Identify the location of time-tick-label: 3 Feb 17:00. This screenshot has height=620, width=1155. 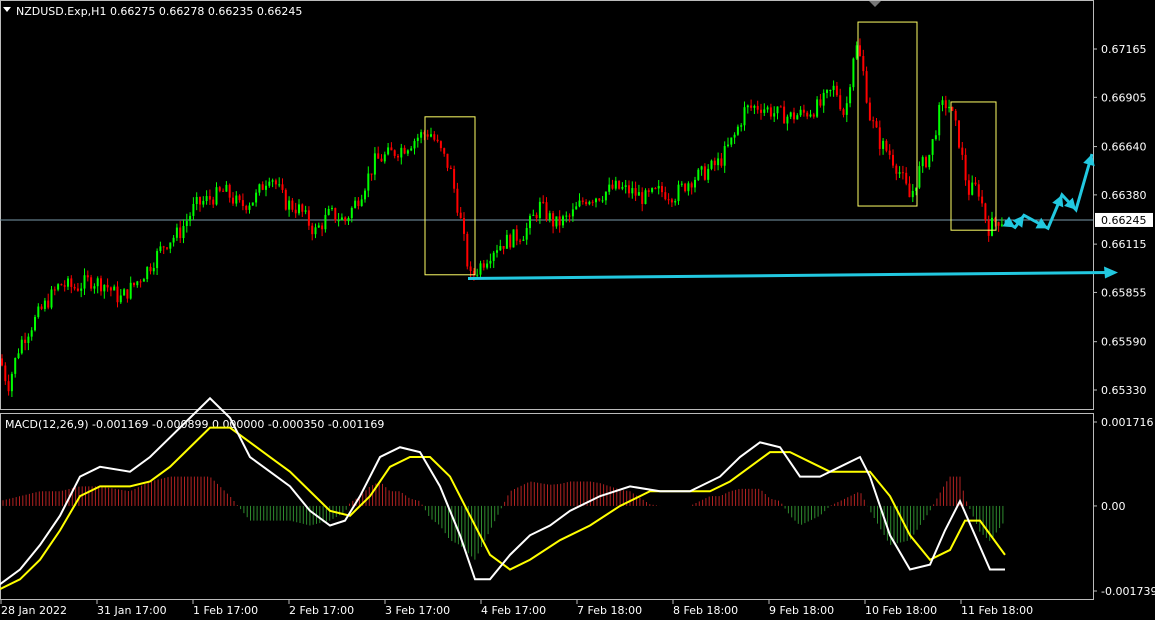
(417, 610).